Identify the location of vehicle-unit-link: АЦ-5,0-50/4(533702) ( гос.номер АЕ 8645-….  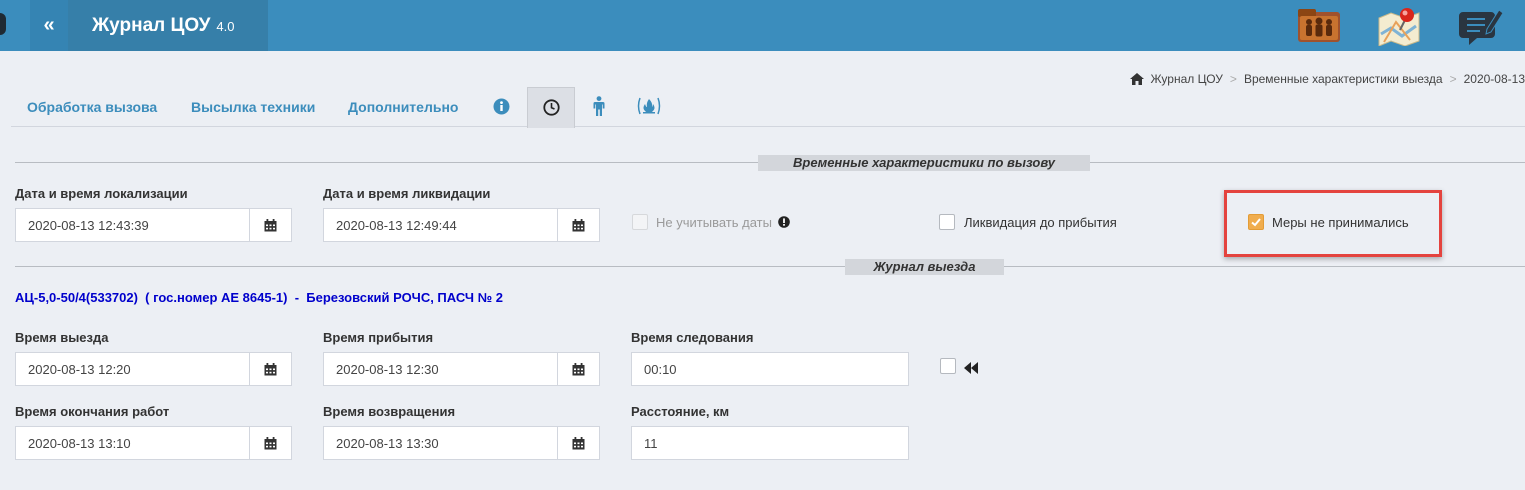
(259, 297).